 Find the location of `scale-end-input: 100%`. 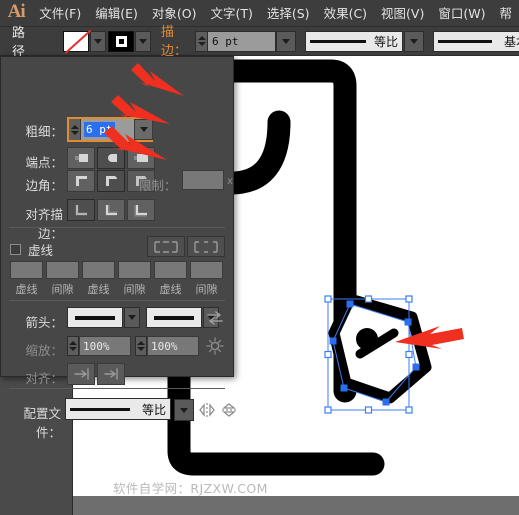

scale-end-input: 100% is located at coordinates (173, 346).